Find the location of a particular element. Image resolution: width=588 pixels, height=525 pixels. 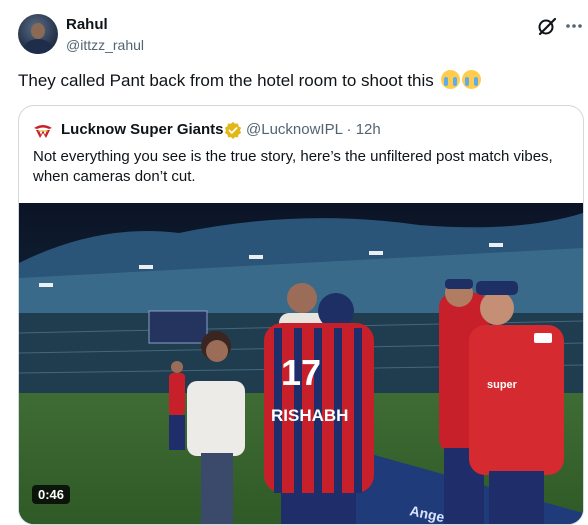

author-avatar is located at coordinates (38, 34).